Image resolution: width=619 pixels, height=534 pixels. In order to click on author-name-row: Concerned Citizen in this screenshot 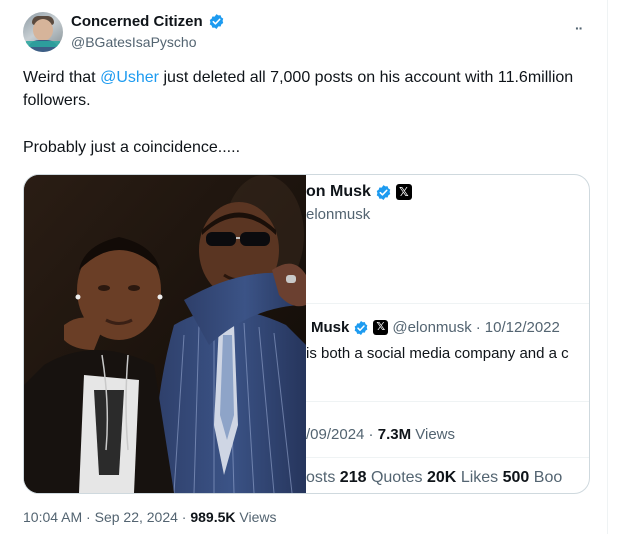, I will do `click(148, 21)`.